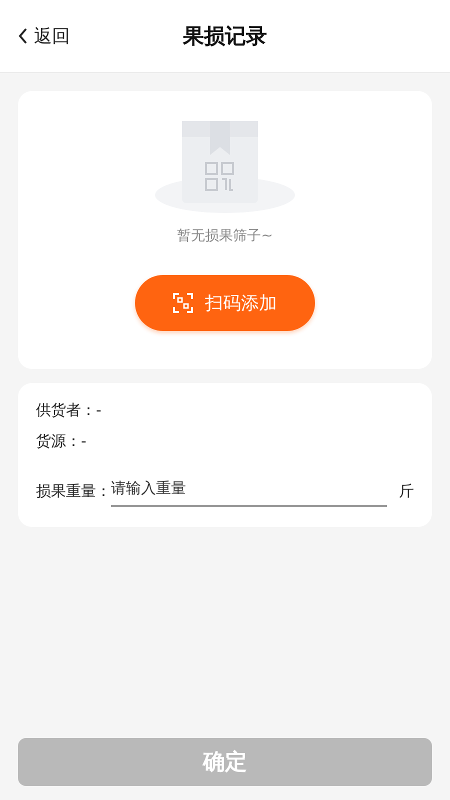 This screenshot has height=800, width=450. Describe the element at coordinates (61, 441) in the screenshot. I see `info-text: 货源：-` at that location.